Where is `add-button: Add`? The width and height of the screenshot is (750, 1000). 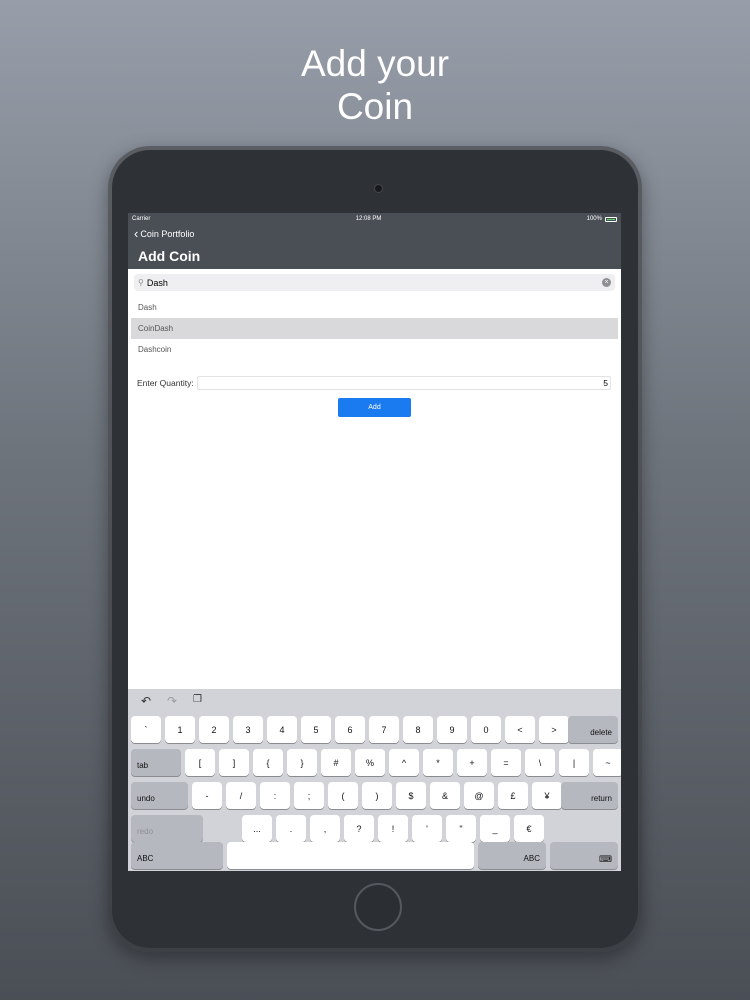
add-button: Add is located at coordinates (374, 407).